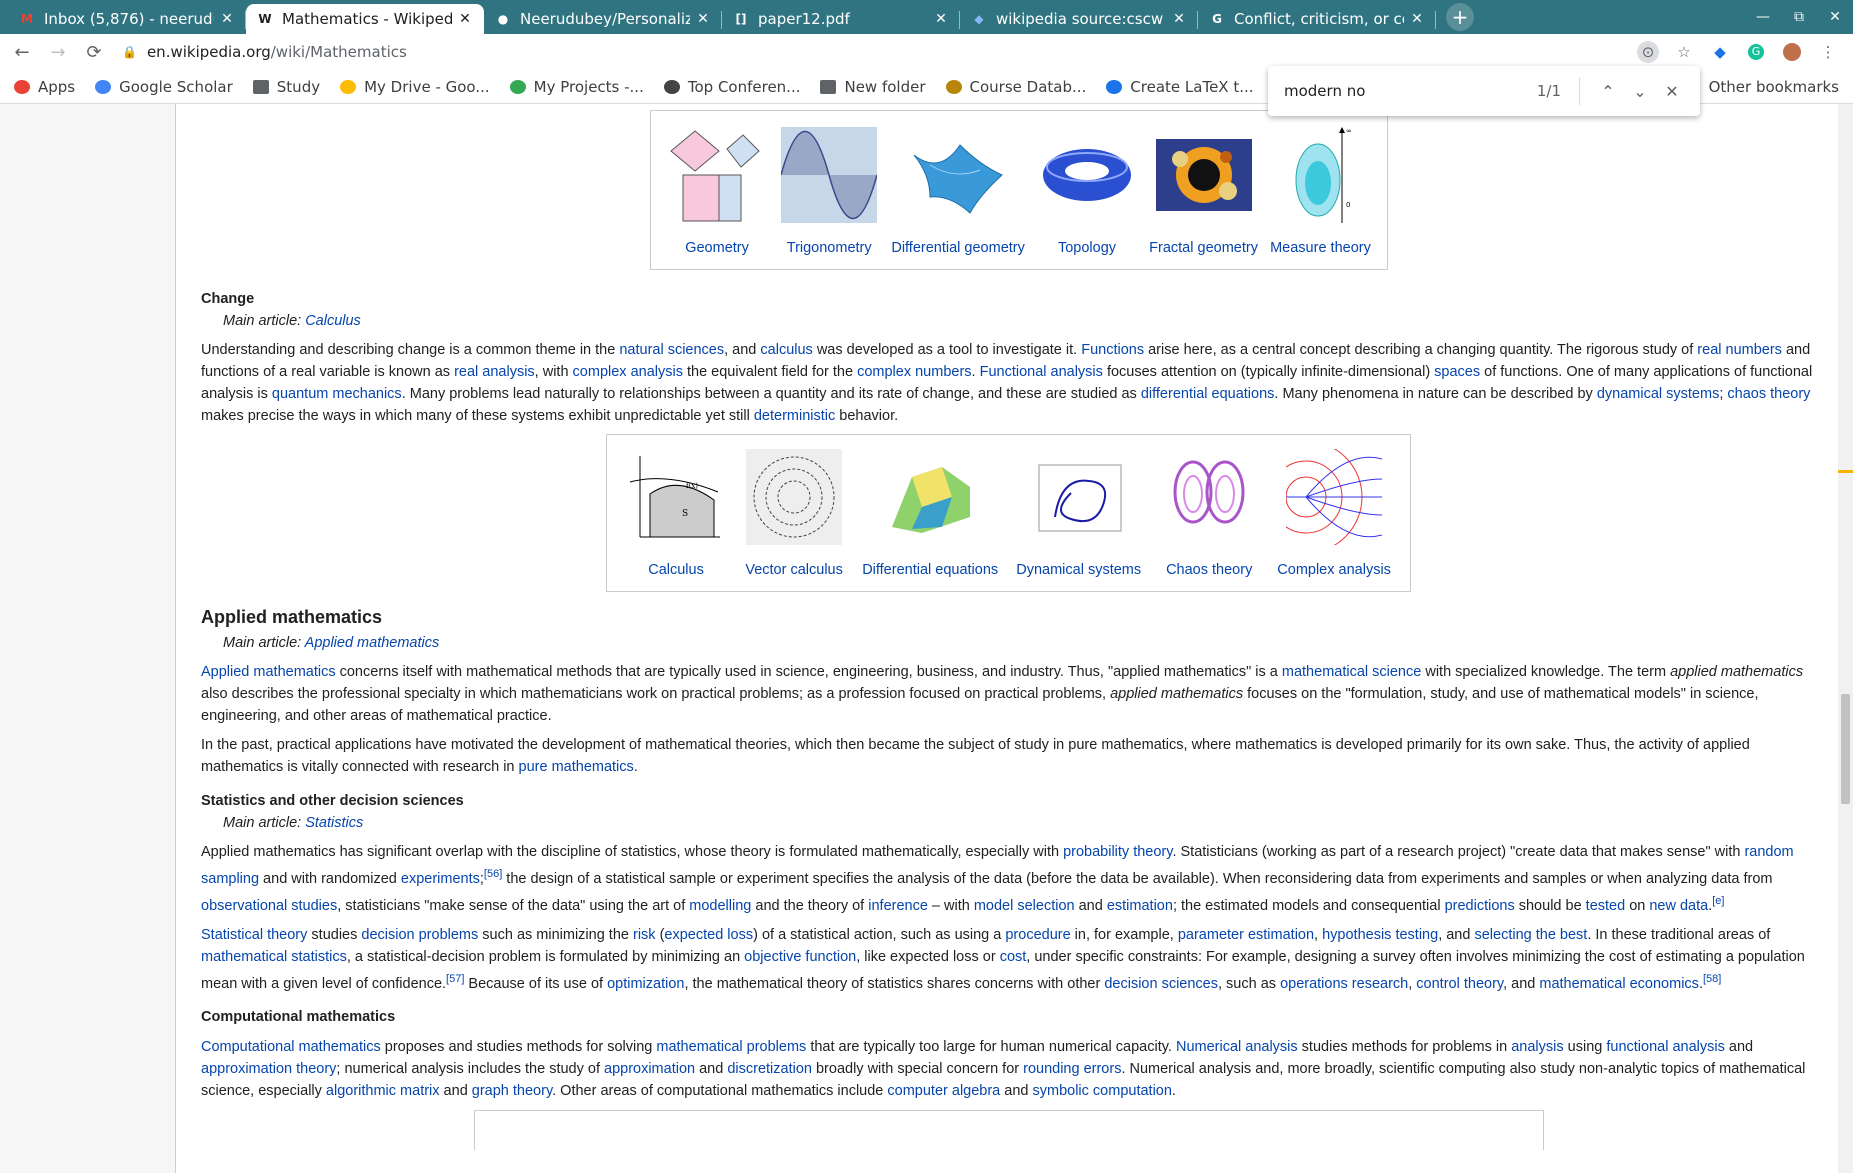 The image size is (1853, 1173). I want to click on wiki-link: differential equations, so click(1208, 394).